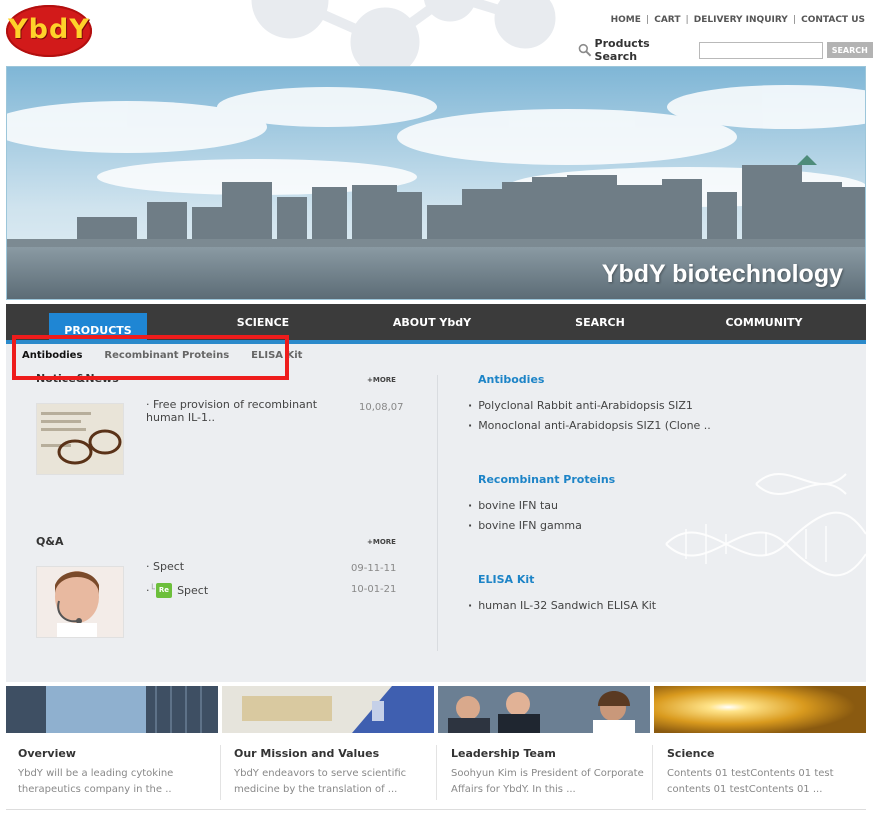 This screenshot has width=873, height=814. What do you see at coordinates (511, 379) in the screenshot?
I see `category-title-antibodies: Antibodies` at bounding box center [511, 379].